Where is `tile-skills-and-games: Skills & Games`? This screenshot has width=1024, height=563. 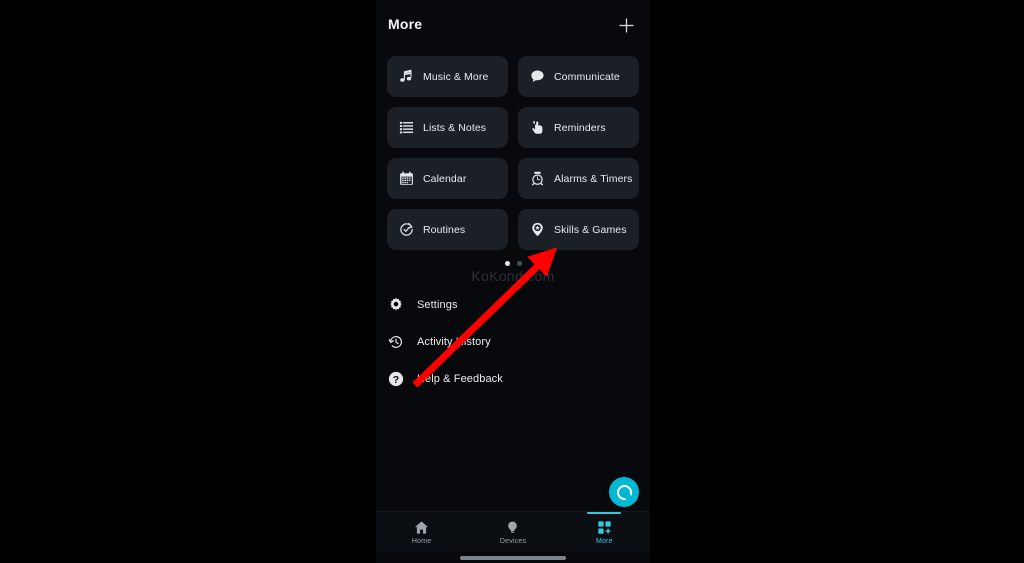
tile-skills-and-games: Skills & Games is located at coordinates (578, 229).